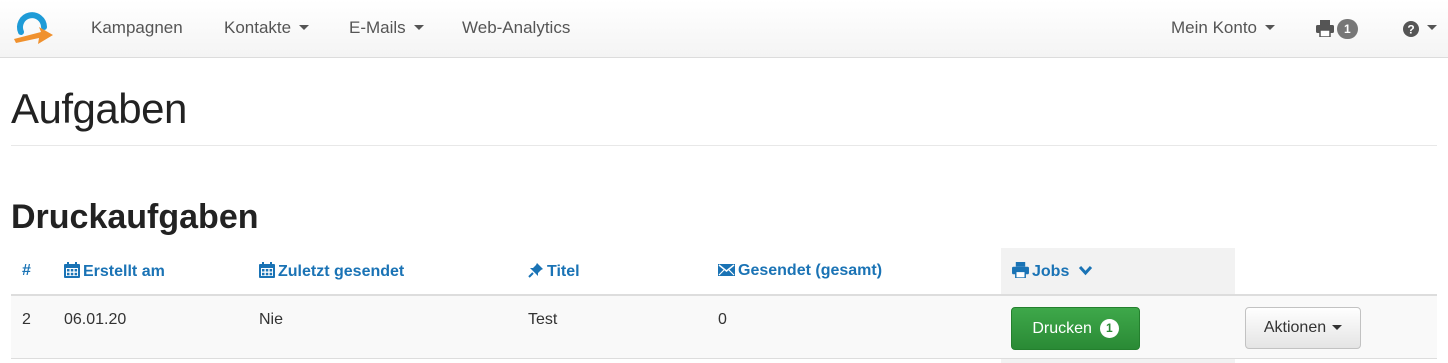 This screenshot has width=1448, height=363. I want to click on nav-help-dropdown: ?, so click(1420, 27).